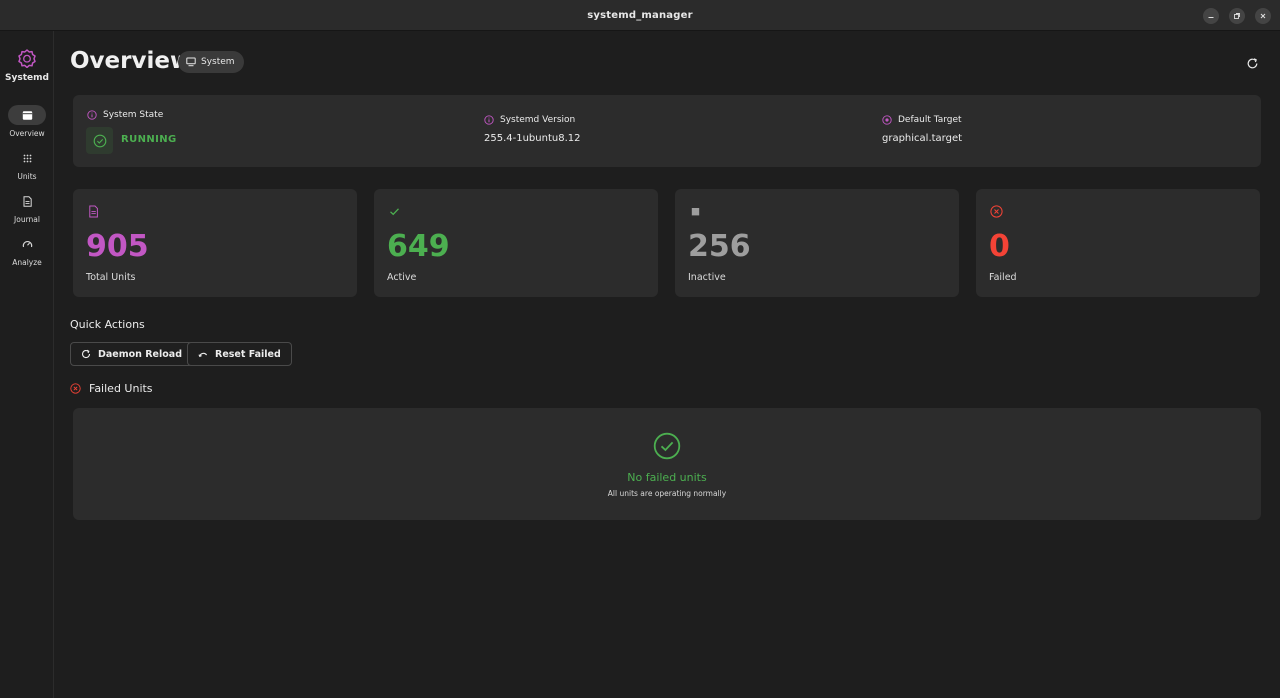 This screenshot has width=1280, height=698. Describe the element at coordinates (203, 355) in the screenshot. I see `undo-icon` at that location.